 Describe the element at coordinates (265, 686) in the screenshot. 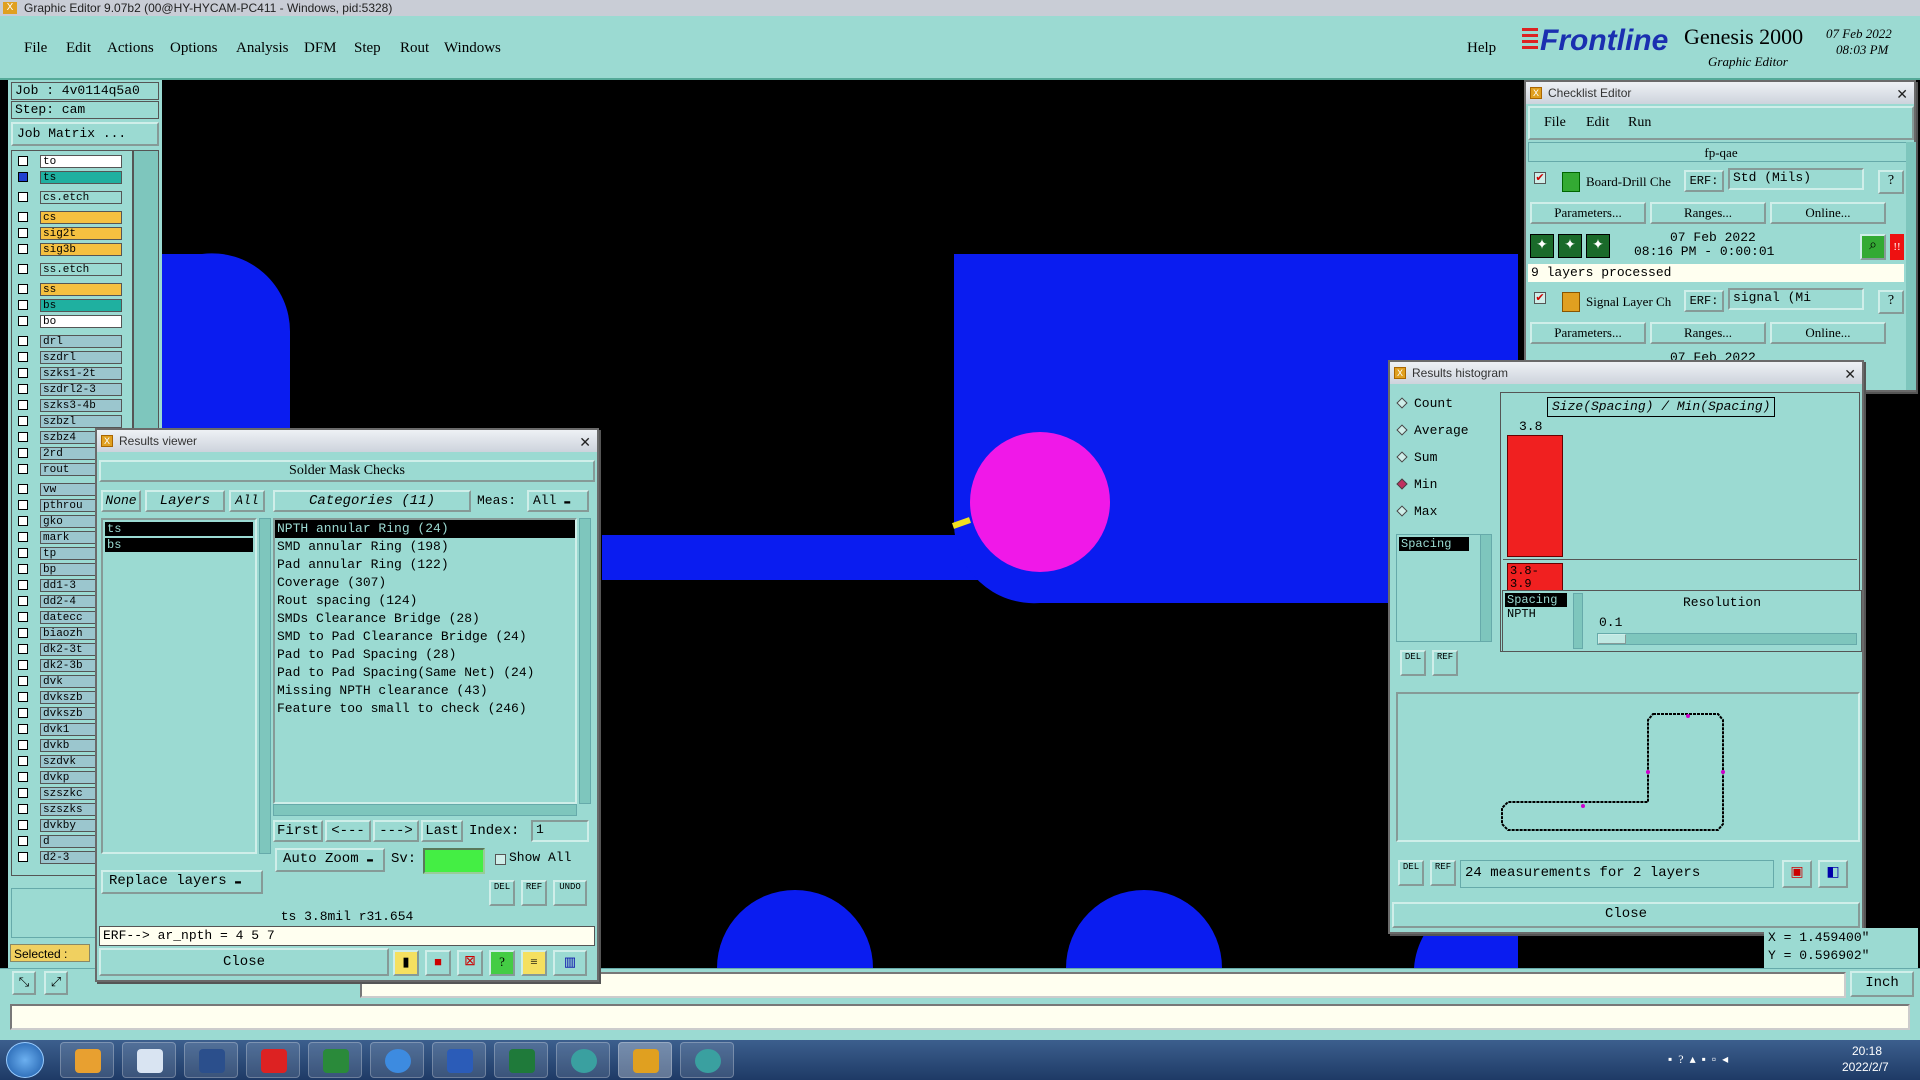

I see `layer-list-vscrollbar` at that location.